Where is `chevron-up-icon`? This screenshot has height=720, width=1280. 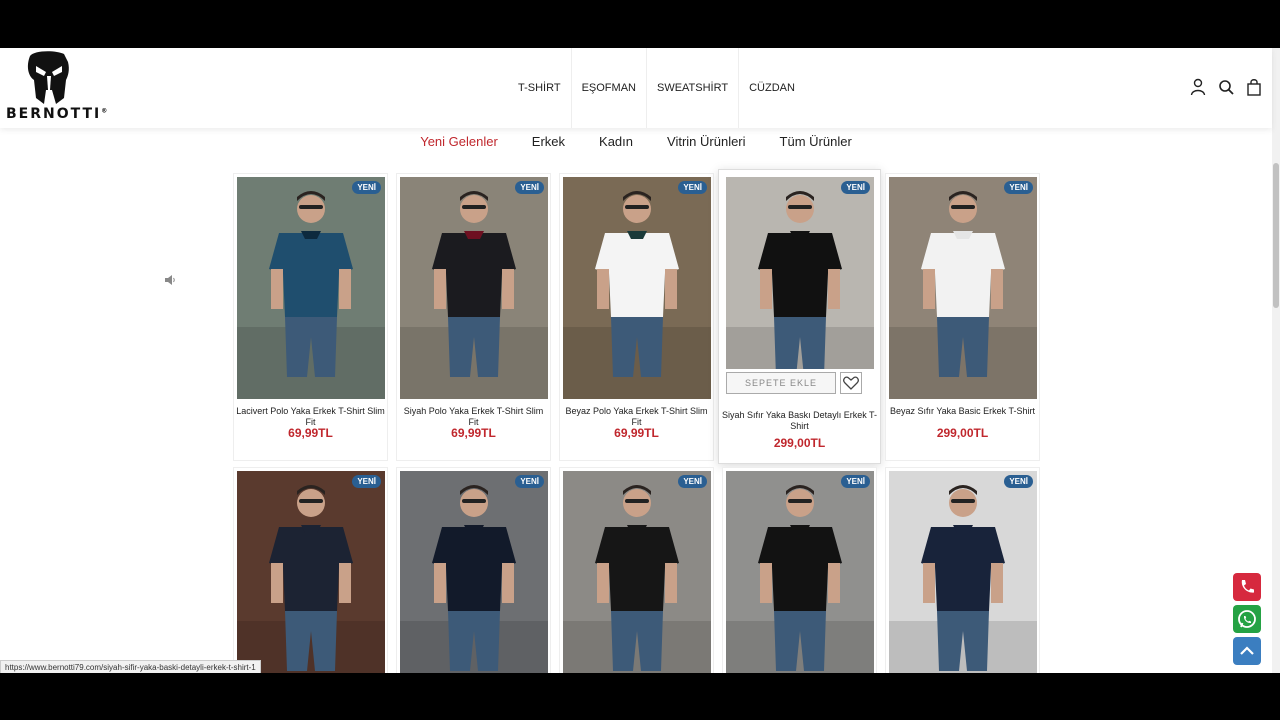
chevron-up-icon is located at coordinates (1247, 650).